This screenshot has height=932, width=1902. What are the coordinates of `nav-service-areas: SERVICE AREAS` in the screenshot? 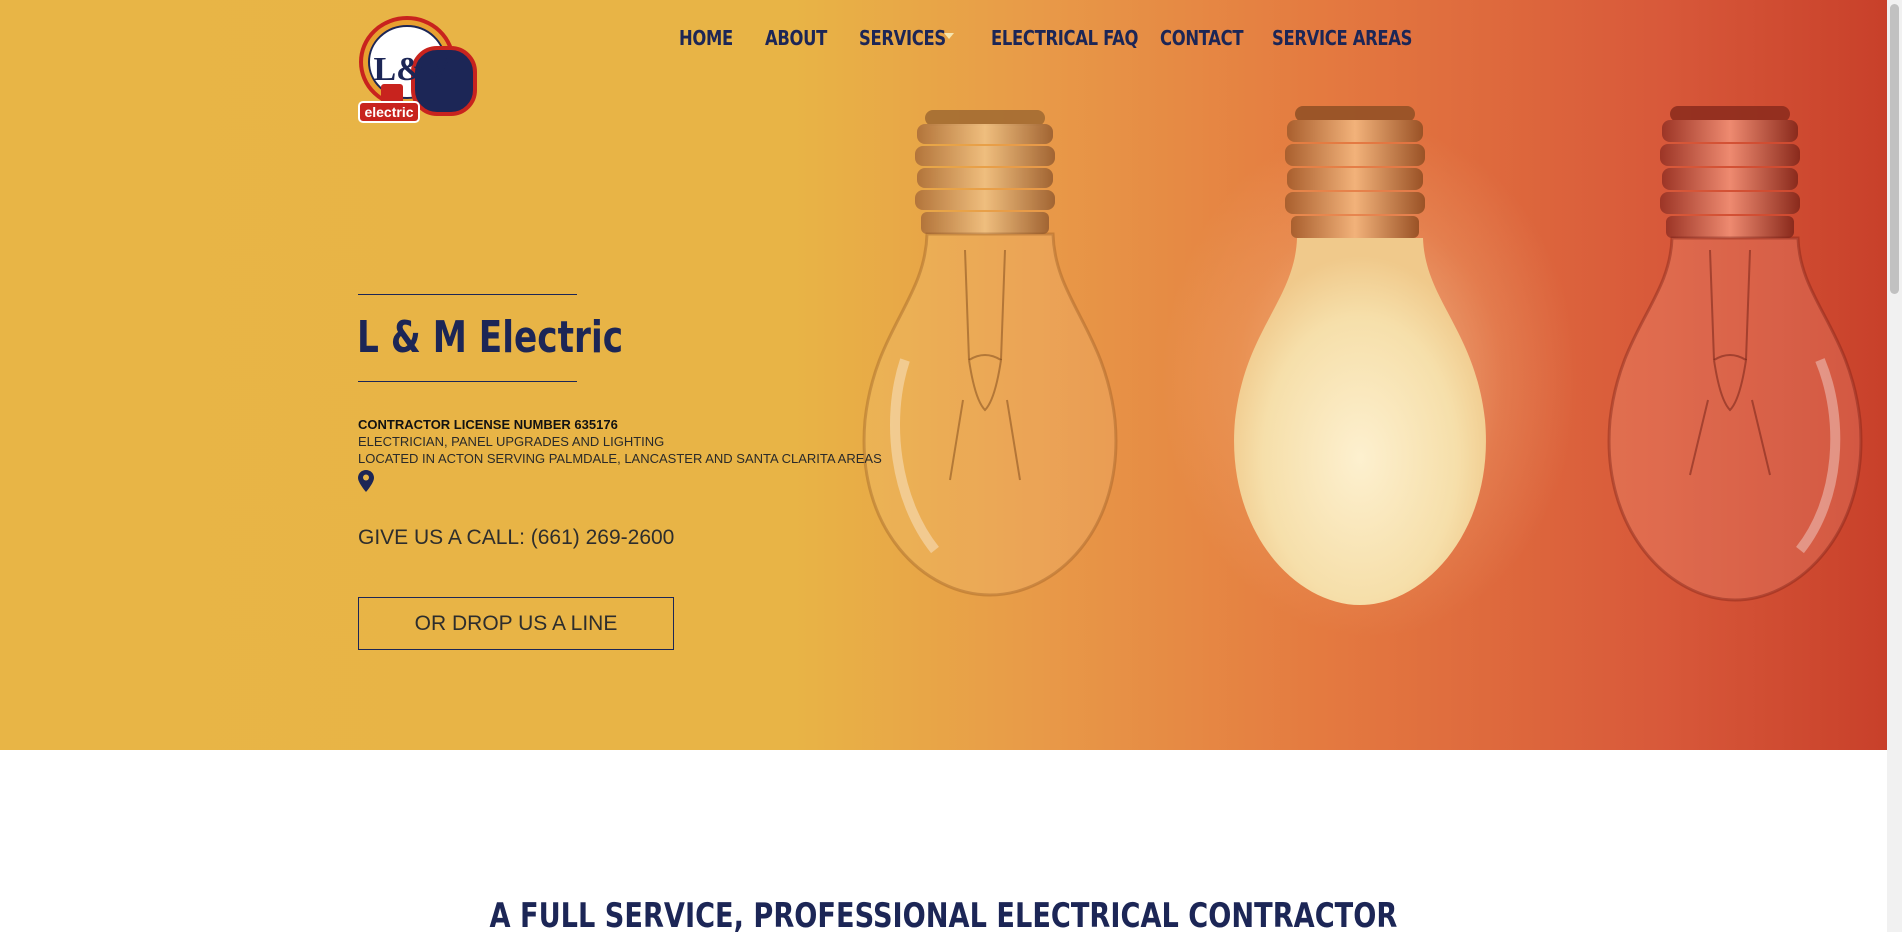 It's located at (1342, 38).